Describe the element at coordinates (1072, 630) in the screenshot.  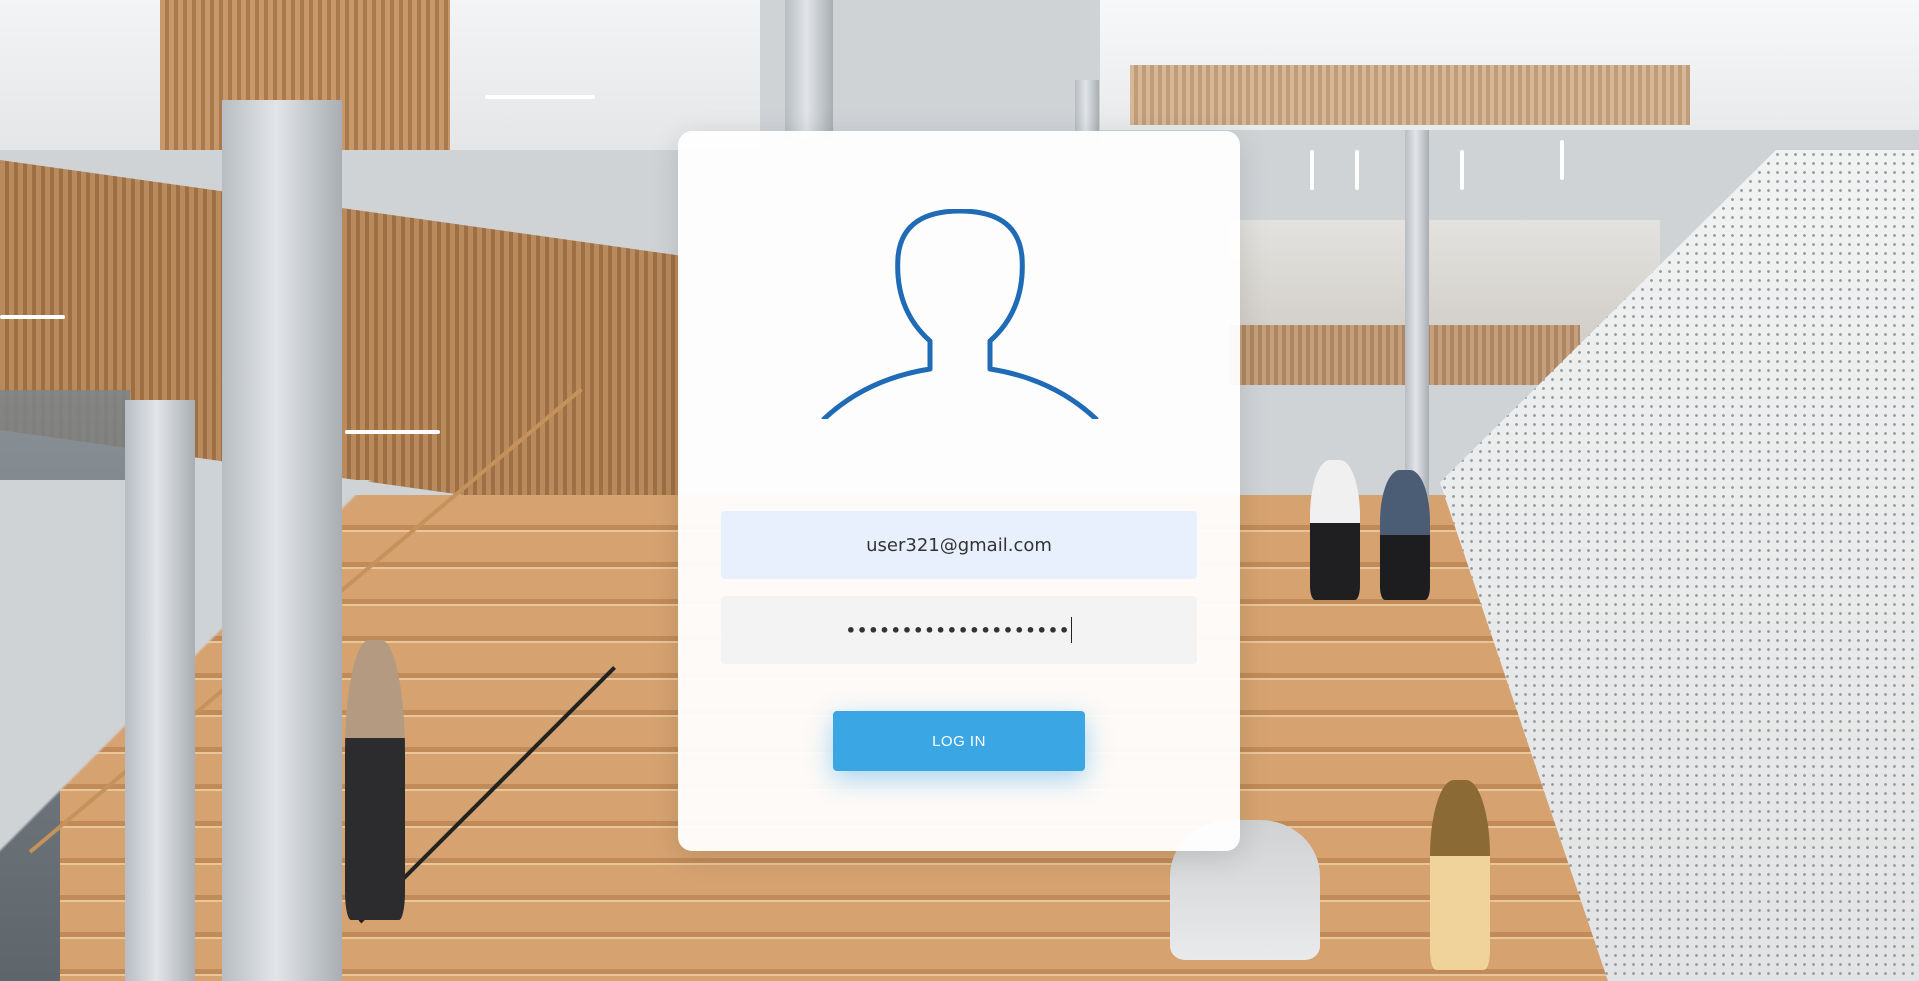
I see `text-cursor` at that location.